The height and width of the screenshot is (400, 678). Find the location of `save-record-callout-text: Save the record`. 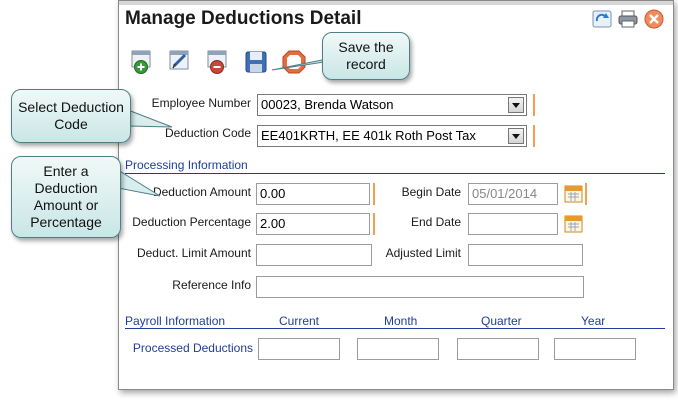

save-record-callout-text: Save the record is located at coordinates (366, 55).